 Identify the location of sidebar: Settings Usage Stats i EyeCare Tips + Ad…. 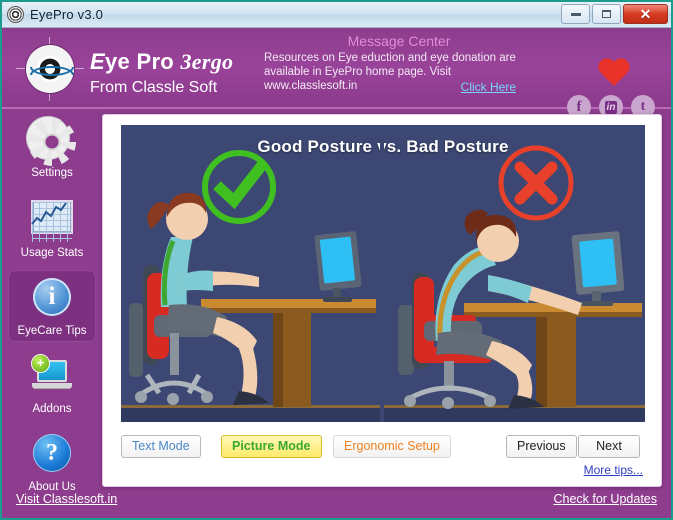
(52, 314).